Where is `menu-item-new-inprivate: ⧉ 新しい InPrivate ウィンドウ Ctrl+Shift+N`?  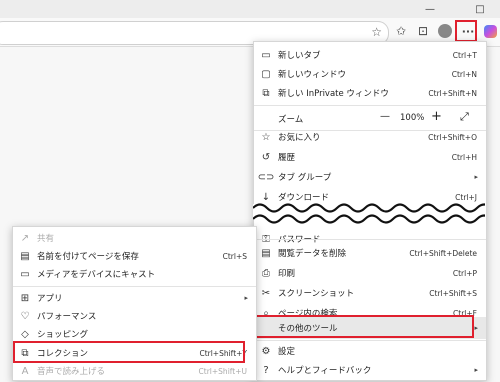 menu-item-new-inprivate: ⧉ 新しい InPrivate ウィンドウ Ctrl+Shift+N is located at coordinates (370, 93).